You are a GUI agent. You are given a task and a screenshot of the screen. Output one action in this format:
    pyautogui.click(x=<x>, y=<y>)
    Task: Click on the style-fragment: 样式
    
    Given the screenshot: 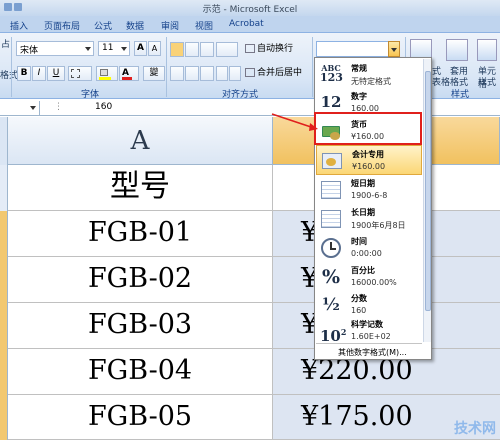 What is the action you would take?
    pyautogui.click(x=487, y=83)
    